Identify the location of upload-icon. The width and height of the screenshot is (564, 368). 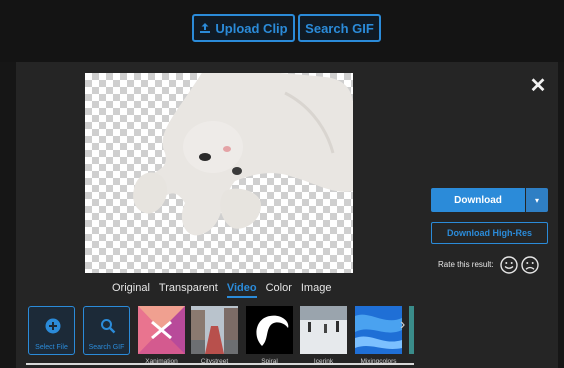
(205, 28).